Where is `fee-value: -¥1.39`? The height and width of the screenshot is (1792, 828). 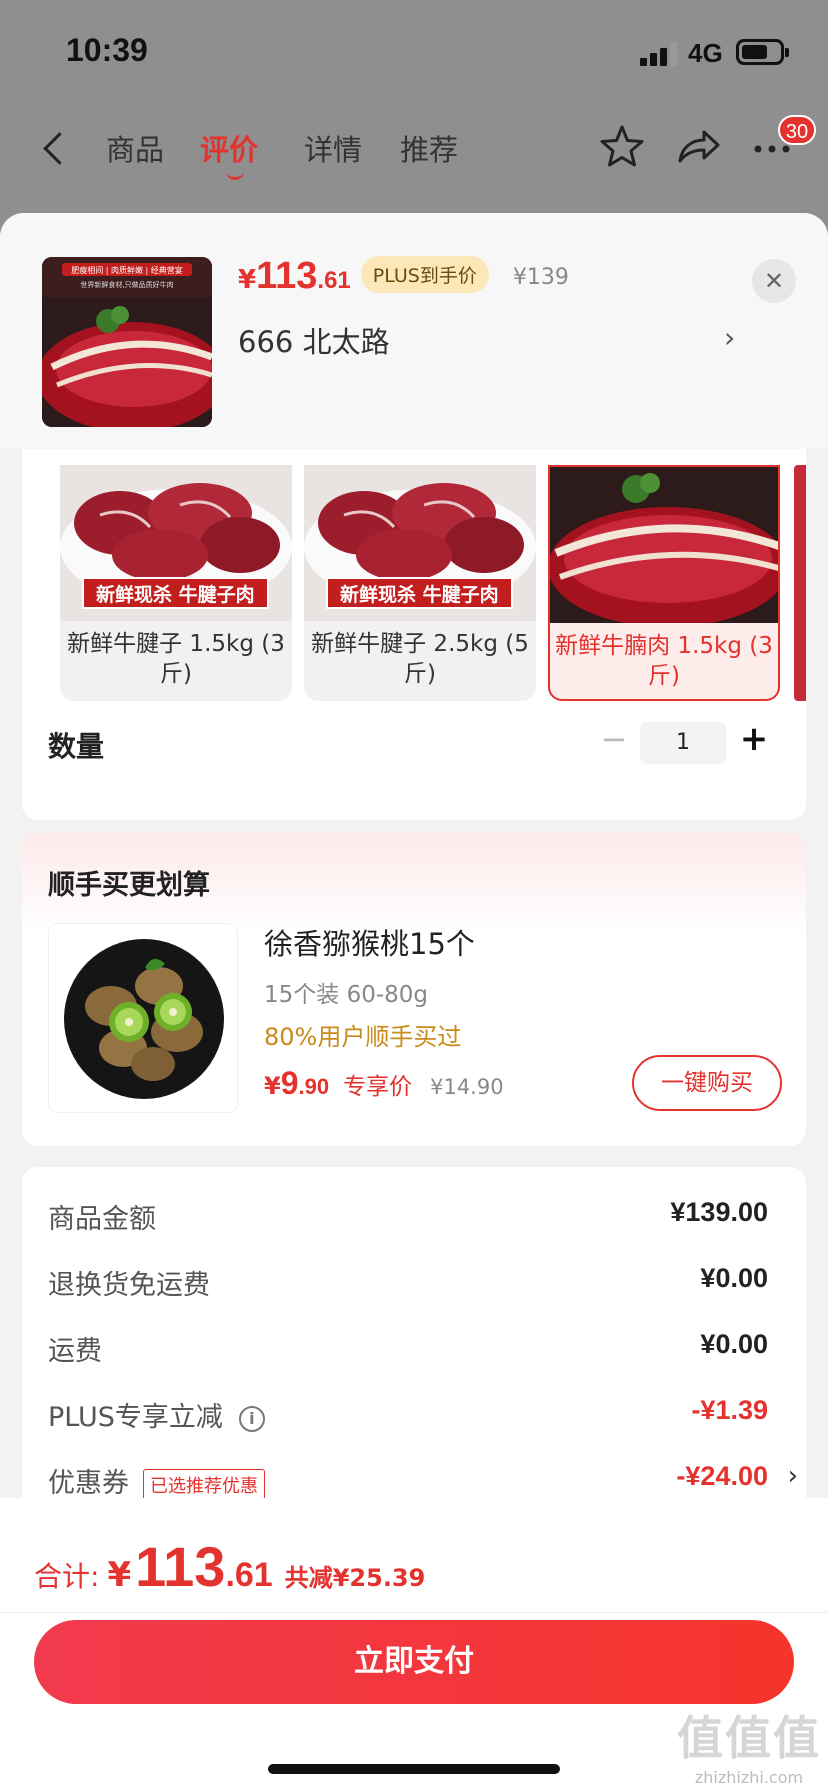
fee-value: -¥1.39 is located at coordinates (729, 1410).